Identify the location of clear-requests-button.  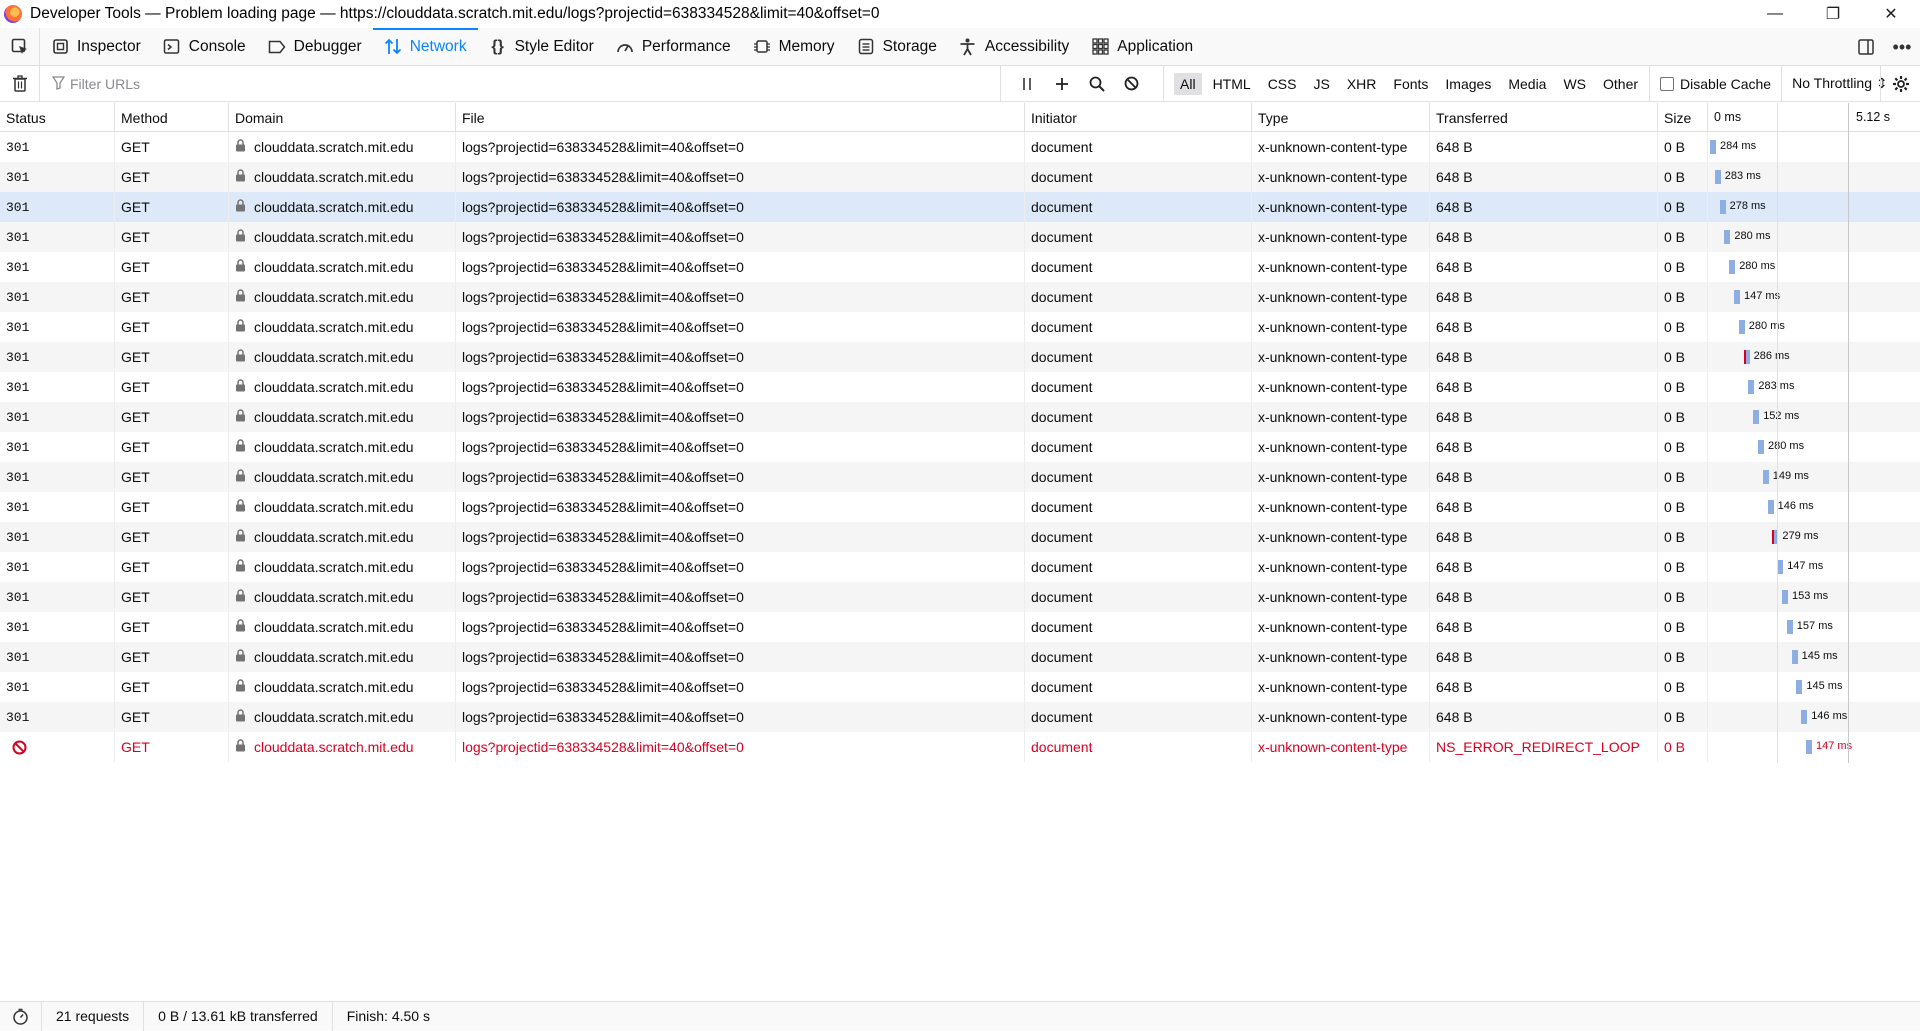
(20, 83).